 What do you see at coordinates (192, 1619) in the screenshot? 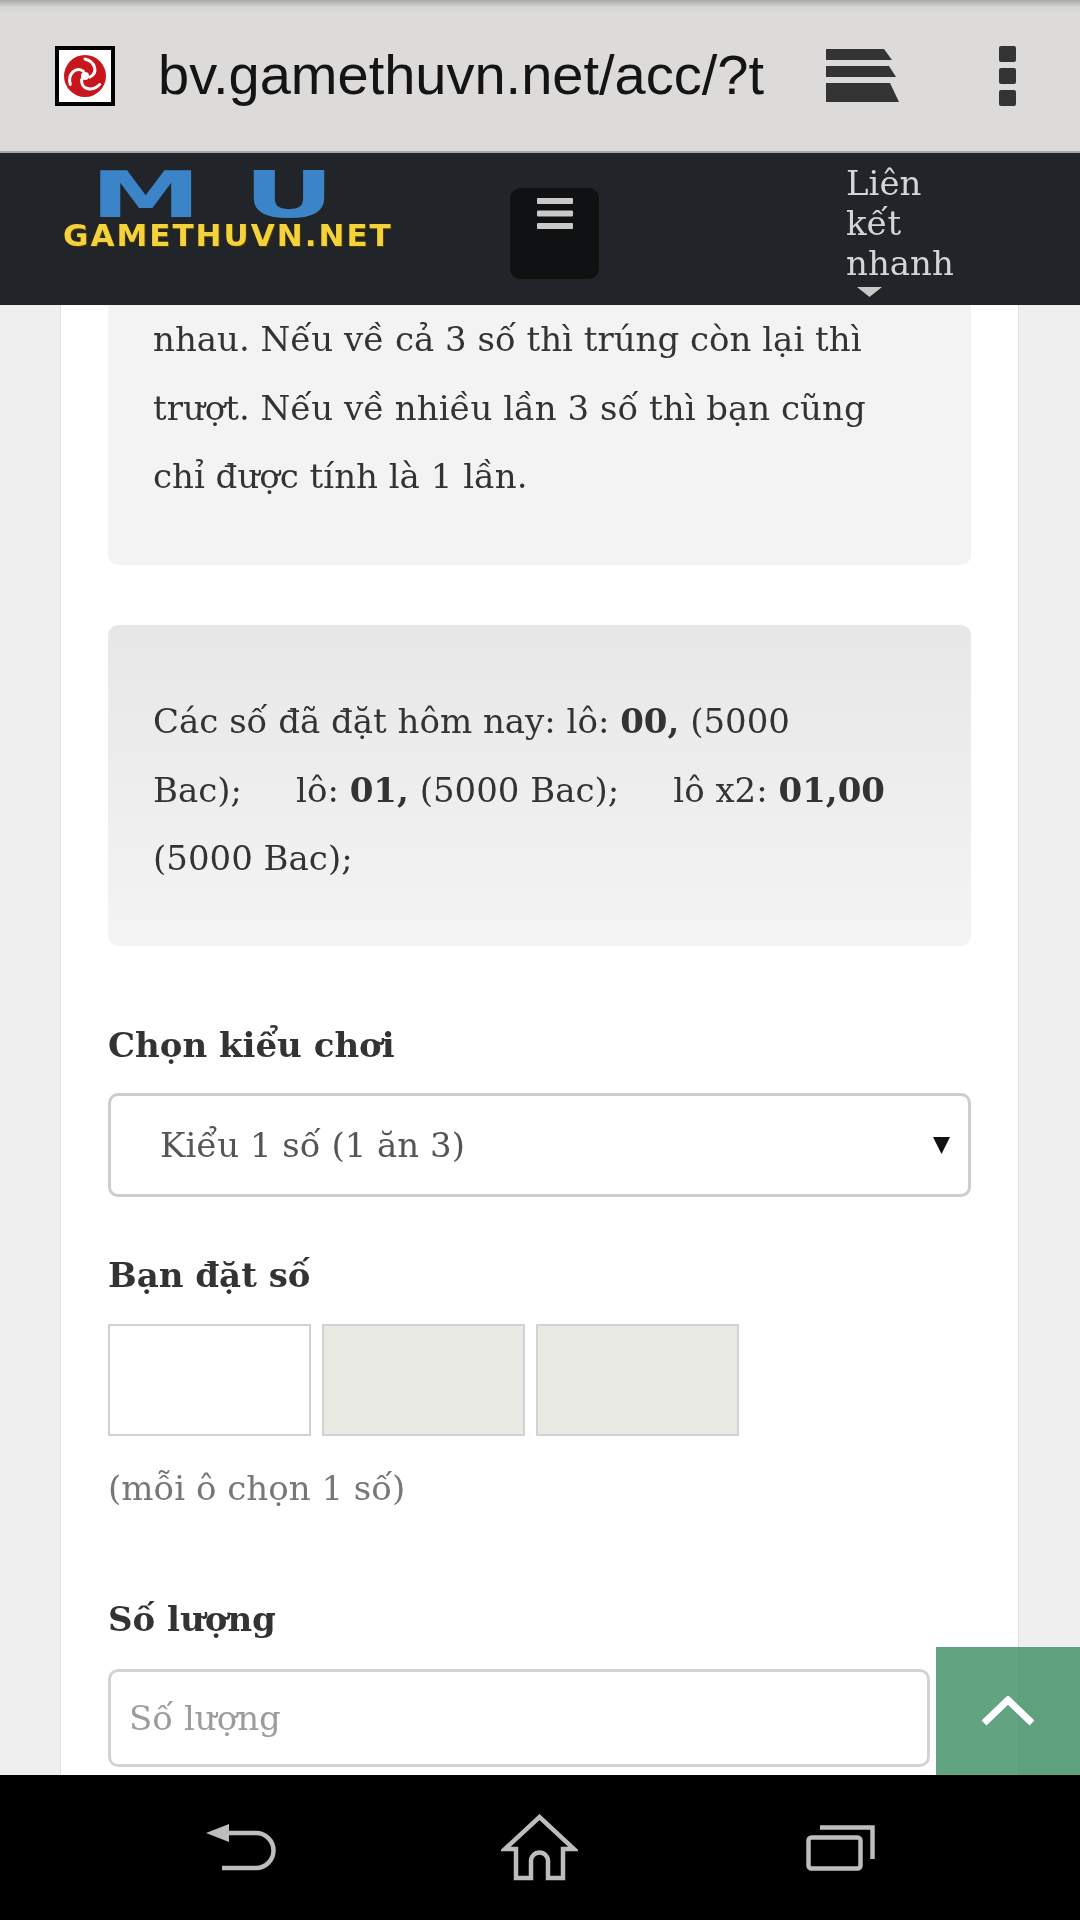
I see `field-label: Số lượng` at bounding box center [192, 1619].